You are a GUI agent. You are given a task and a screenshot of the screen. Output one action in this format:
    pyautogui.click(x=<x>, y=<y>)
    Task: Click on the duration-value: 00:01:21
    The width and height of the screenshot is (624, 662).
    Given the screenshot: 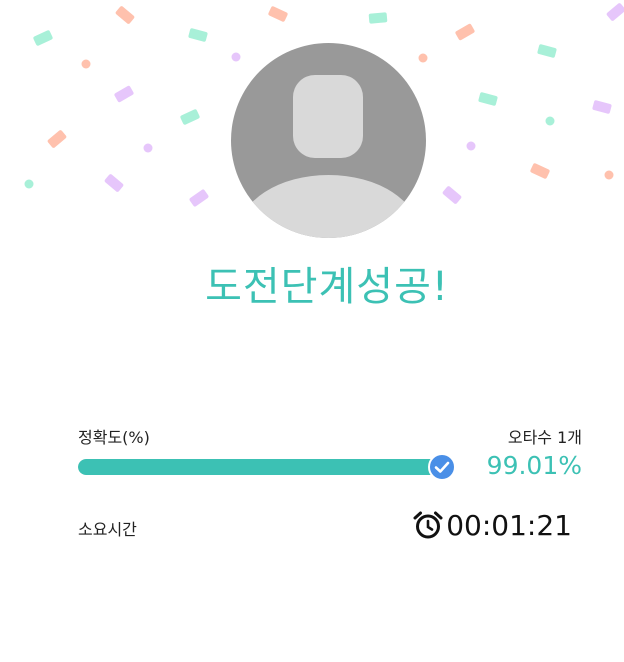 What is the action you would take?
    pyautogui.click(x=509, y=525)
    